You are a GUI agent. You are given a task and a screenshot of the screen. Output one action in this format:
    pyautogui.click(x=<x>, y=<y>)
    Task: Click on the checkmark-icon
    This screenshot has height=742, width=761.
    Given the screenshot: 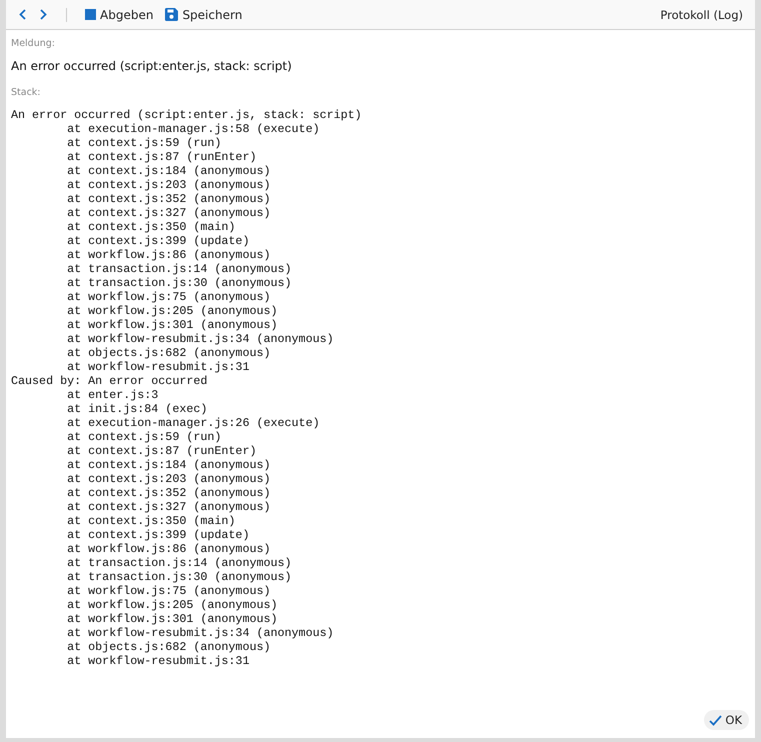 What is the action you would take?
    pyautogui.click(x=715, y=720)
    